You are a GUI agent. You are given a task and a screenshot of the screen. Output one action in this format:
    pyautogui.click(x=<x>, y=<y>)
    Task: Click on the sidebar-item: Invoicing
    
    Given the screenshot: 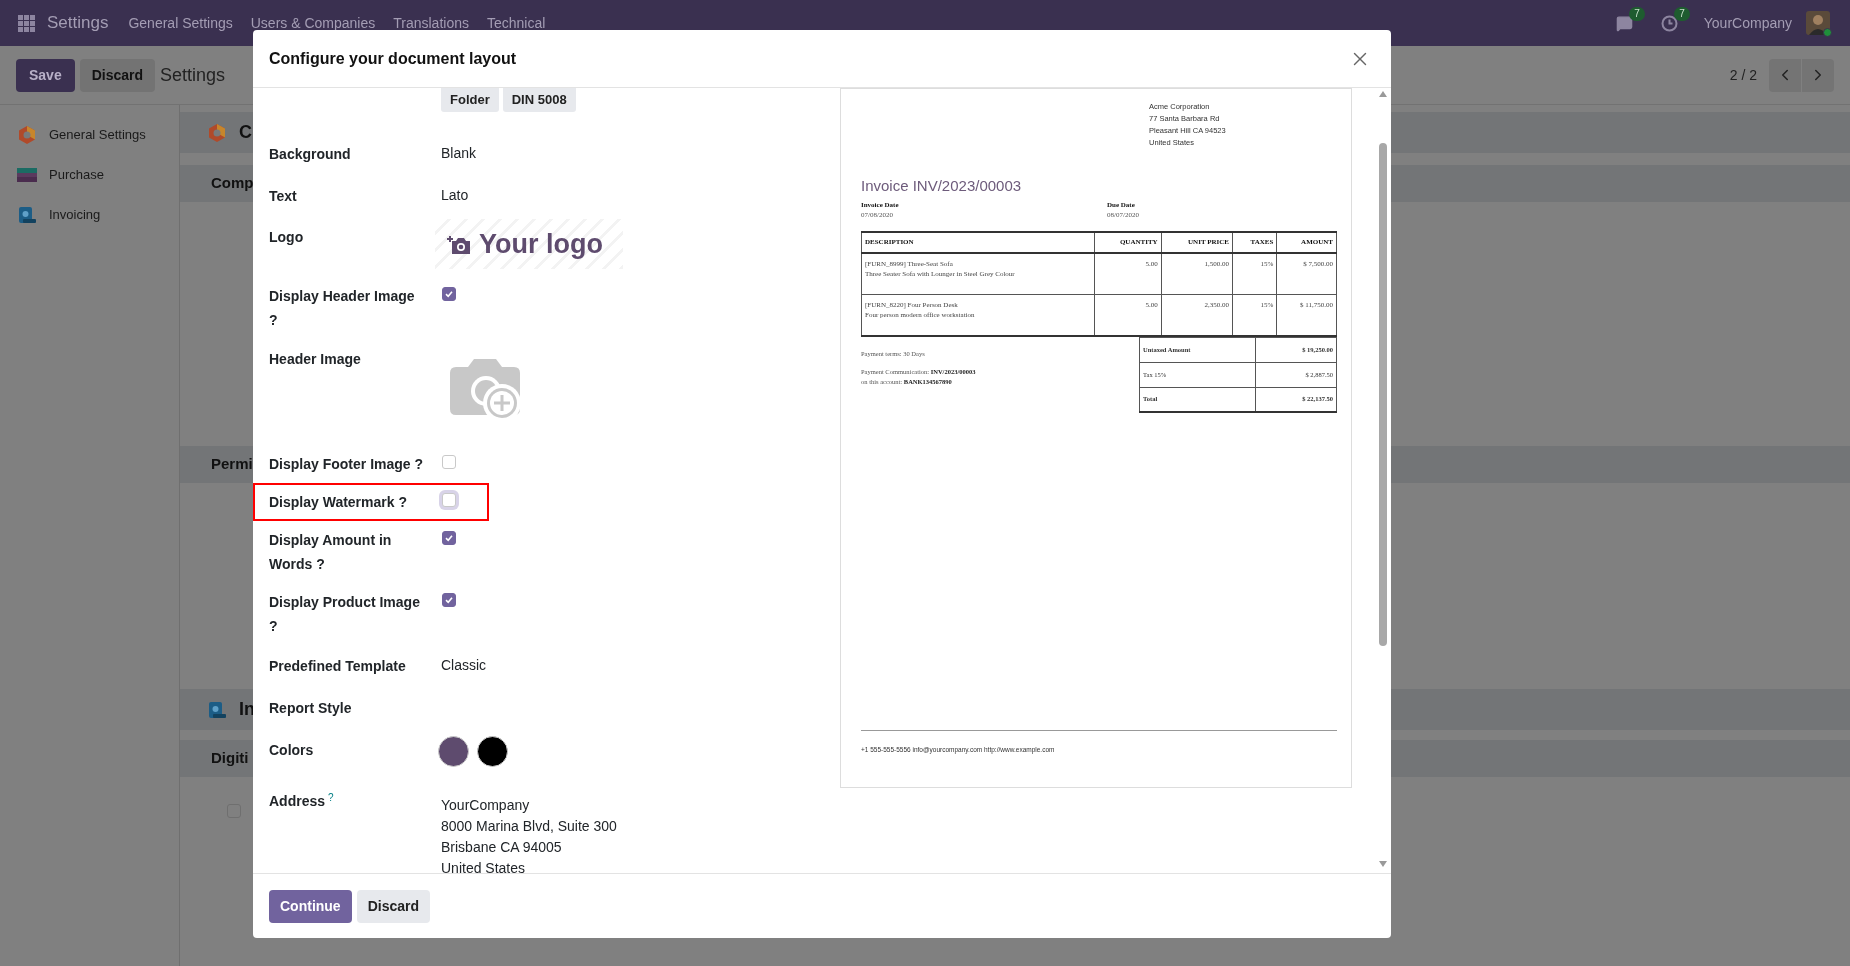 What is the action you would take?
    pyautogui.click(x=89, y=215)
    